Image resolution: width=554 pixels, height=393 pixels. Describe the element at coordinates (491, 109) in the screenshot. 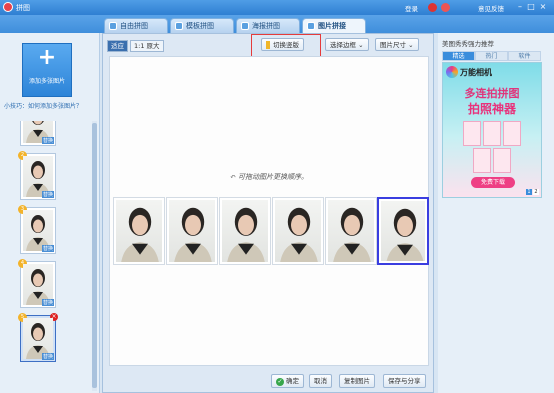

I see `ad-subheadline: 拍照神器` at that location.